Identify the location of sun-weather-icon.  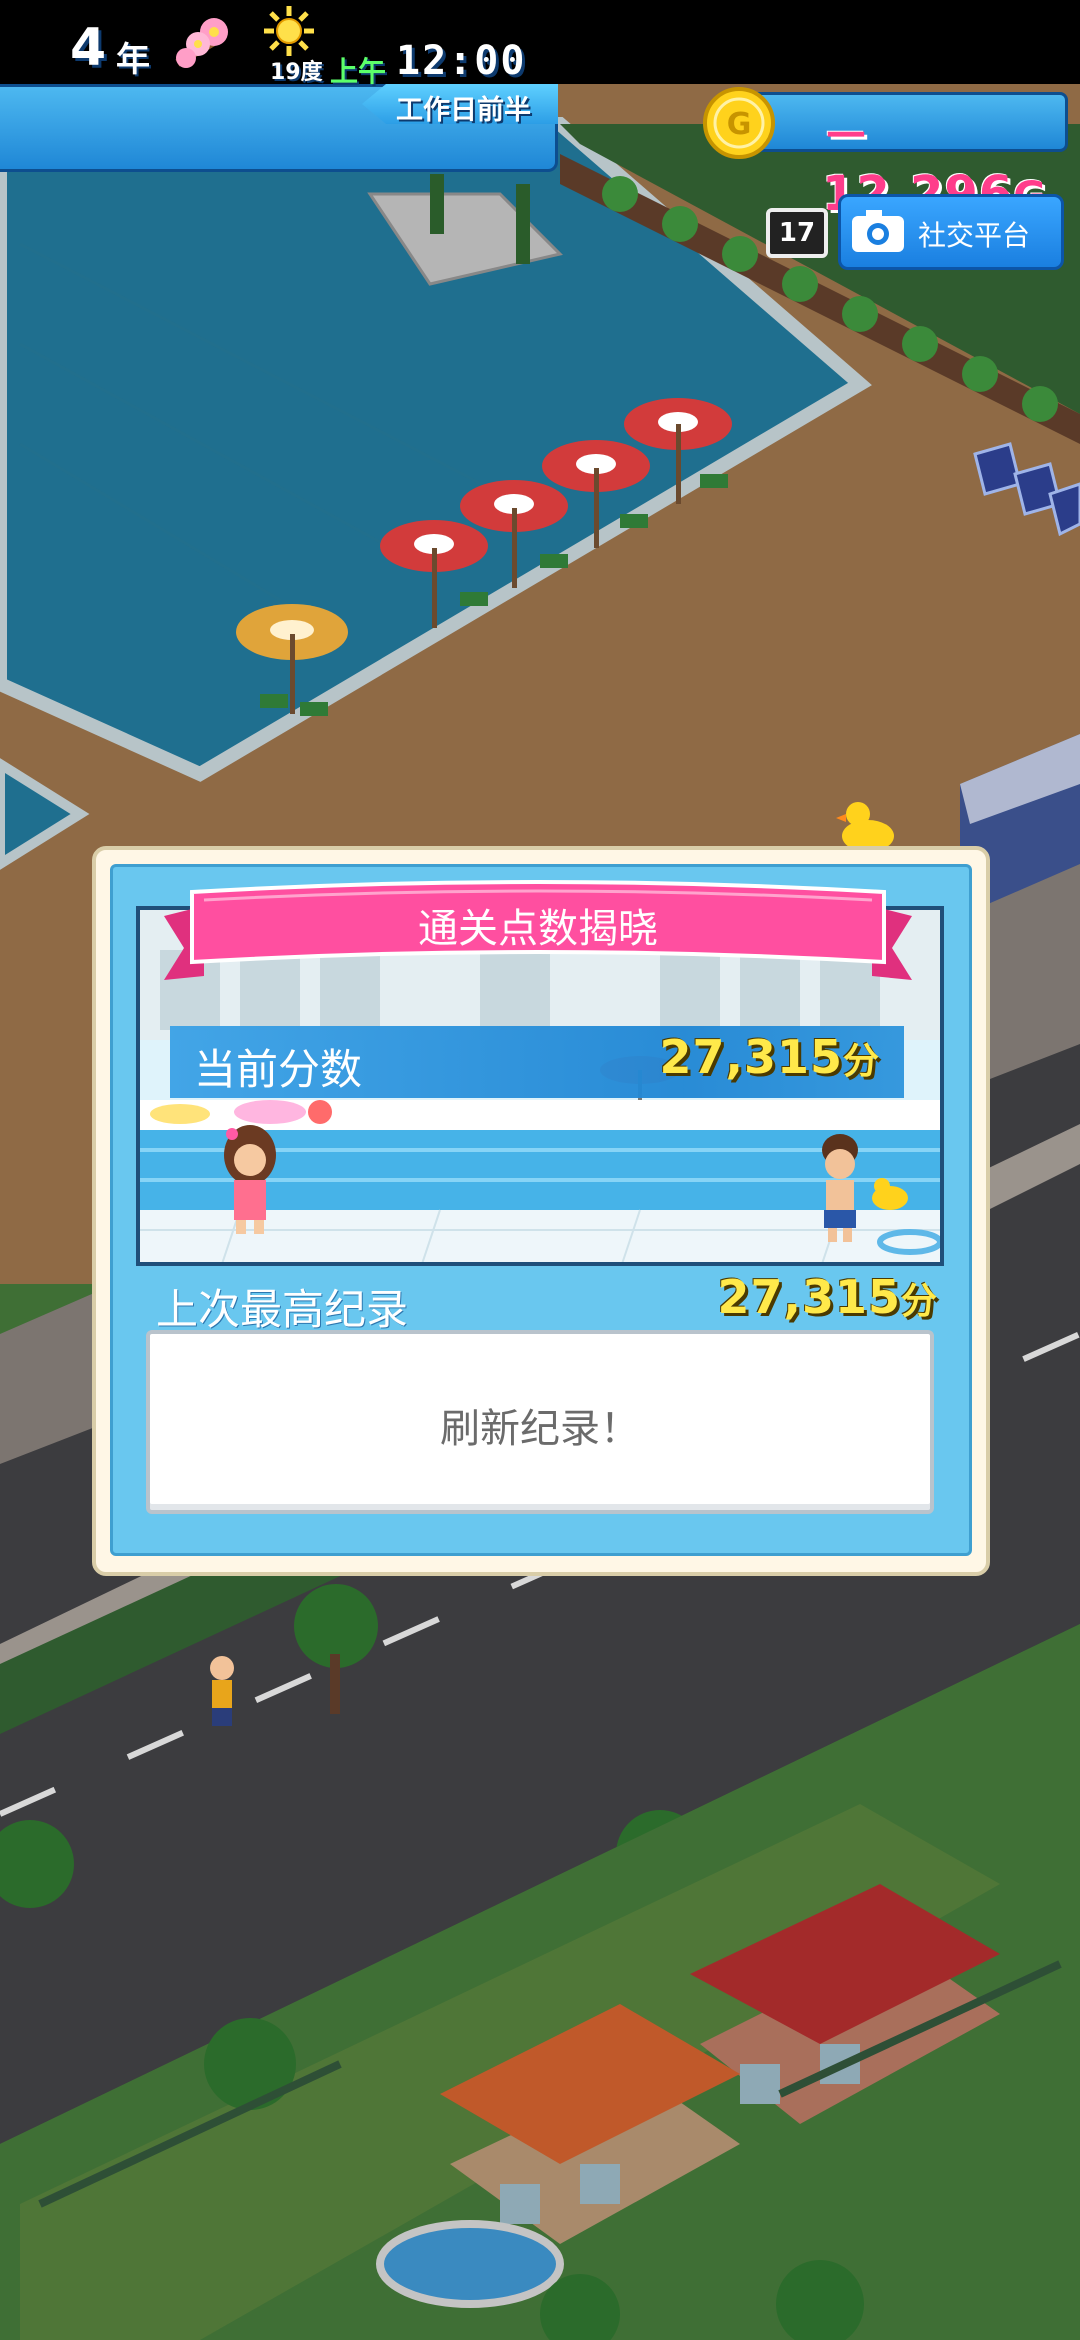
(289, 31).